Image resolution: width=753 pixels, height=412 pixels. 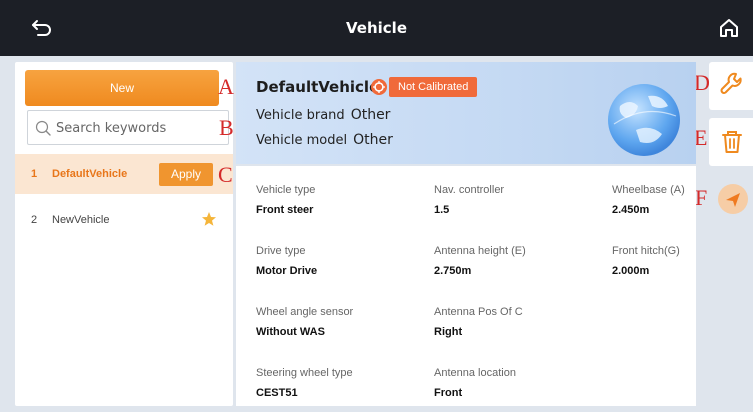 I want to click on vehicle-model: Vehicle model Other, so click(x=324, y=140).